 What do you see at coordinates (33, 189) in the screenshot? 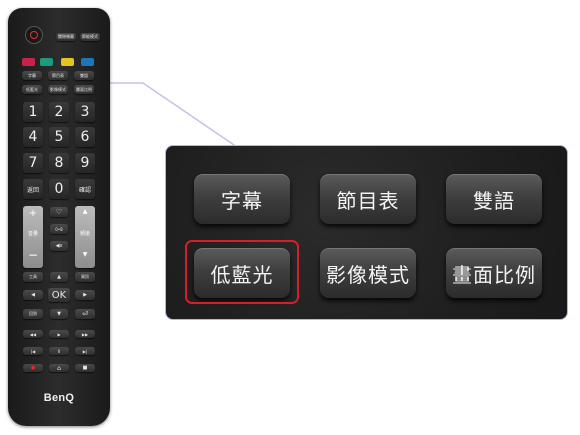
I see `return-button: 返回` at bounding box center [33, 189].